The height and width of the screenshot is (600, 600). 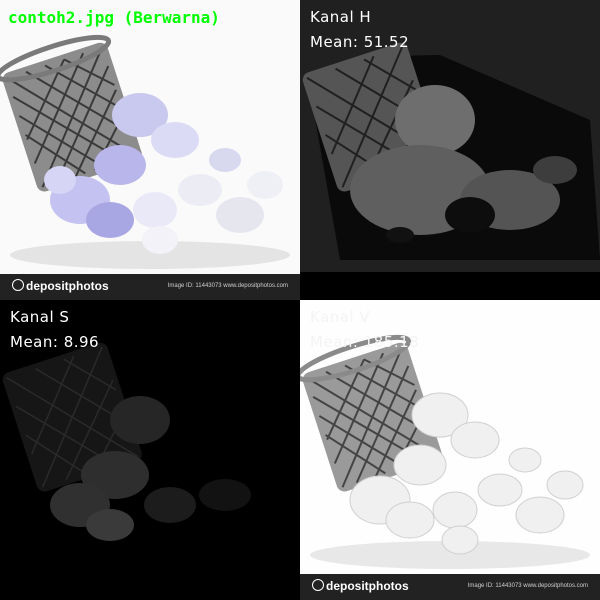 I want to click on channel-mean: Mean: 185.18, so click(x=365, y=342).